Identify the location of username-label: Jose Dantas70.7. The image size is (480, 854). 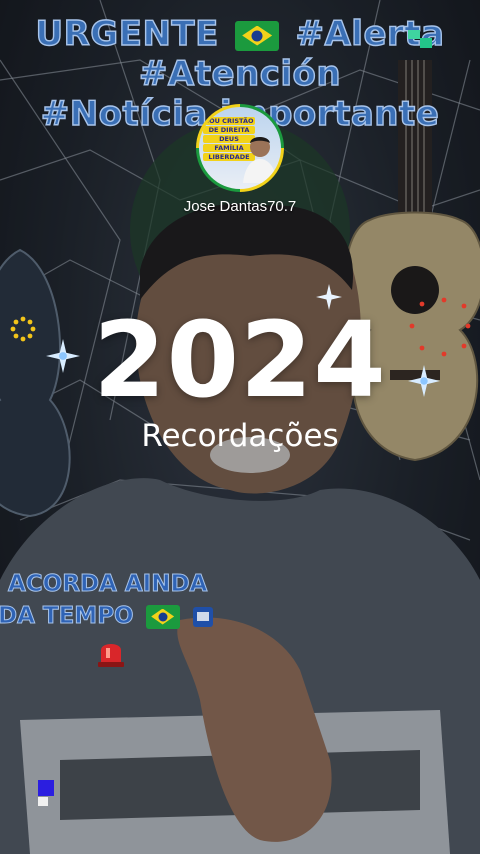
(240, 206).